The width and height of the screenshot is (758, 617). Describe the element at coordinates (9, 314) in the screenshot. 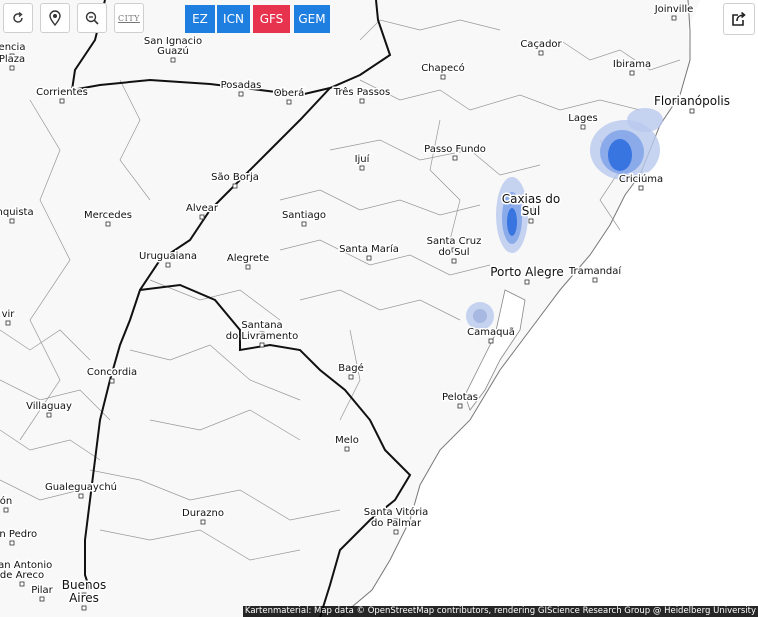

I see `city-label: vir` at that location.